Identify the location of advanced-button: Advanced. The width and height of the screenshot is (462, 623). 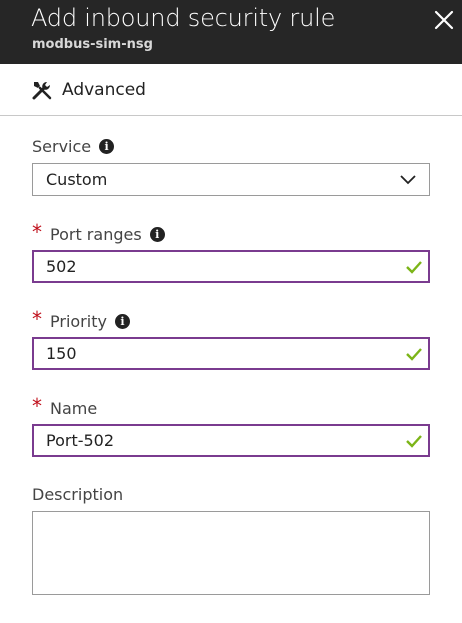
(88, 90).